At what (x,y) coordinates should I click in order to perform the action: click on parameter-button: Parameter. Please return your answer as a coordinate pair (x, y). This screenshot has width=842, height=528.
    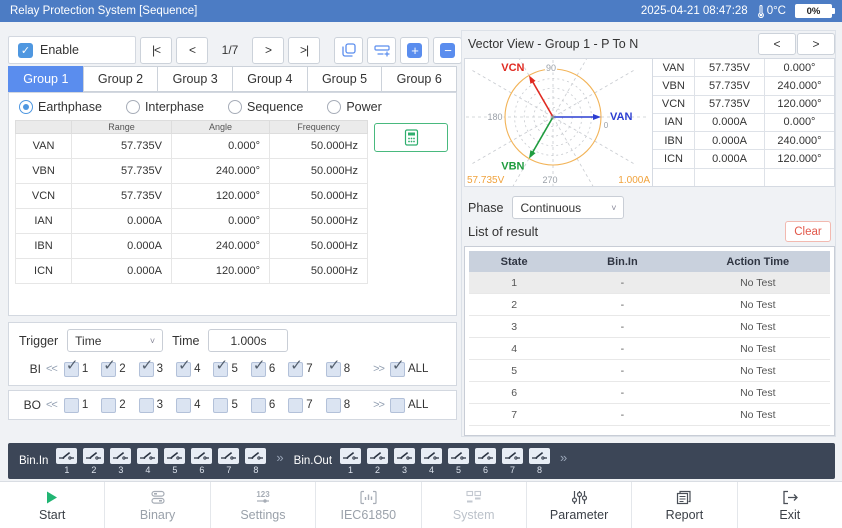
    Looking at the image, I should click on (580, 505).